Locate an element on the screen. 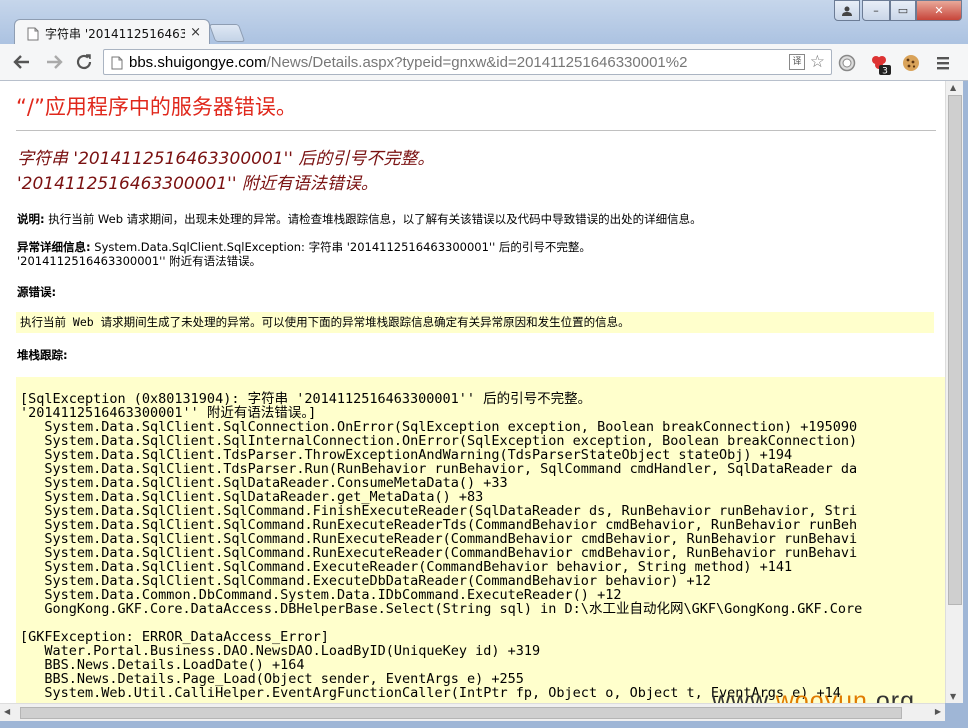 The width and height of the screenshot is (968, 728). error-title-line2: '2014112516463300001'' 附近有语法错误。 is located at coordinates (197, 184).